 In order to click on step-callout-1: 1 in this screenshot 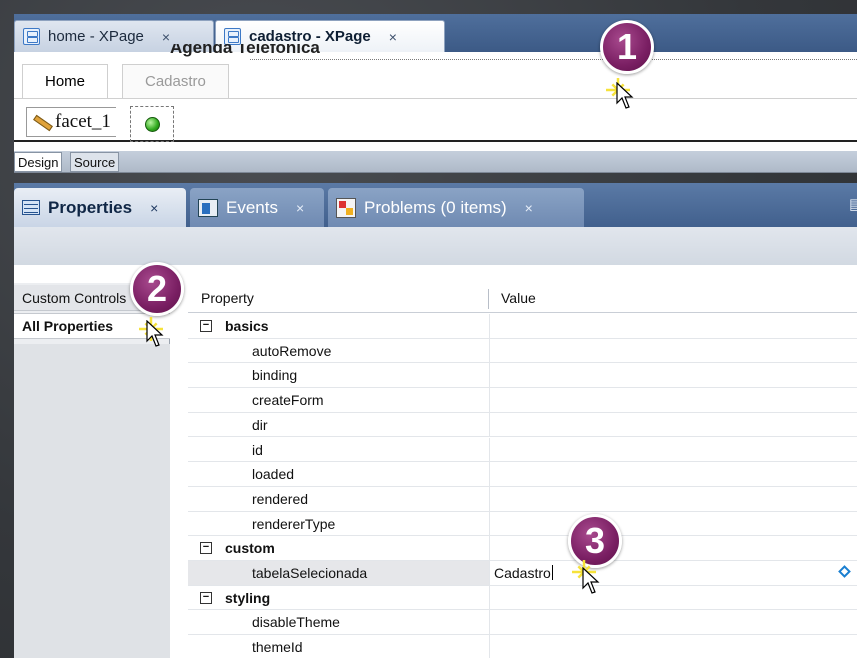, I will do `click(627, 47)`.